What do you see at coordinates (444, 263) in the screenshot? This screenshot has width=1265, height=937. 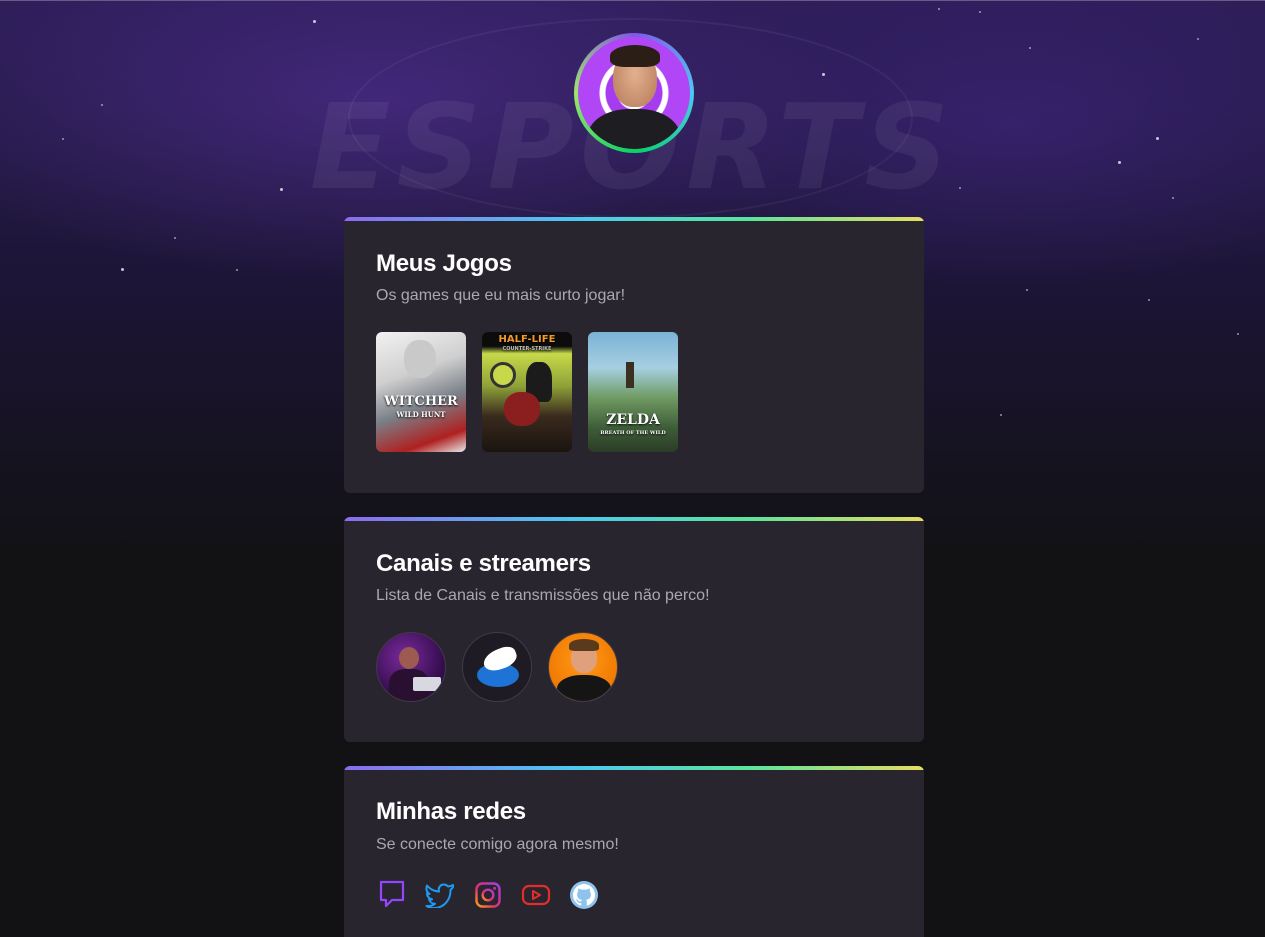 I see `games-title: Meus Jogos` at bounding box center [444, 263].